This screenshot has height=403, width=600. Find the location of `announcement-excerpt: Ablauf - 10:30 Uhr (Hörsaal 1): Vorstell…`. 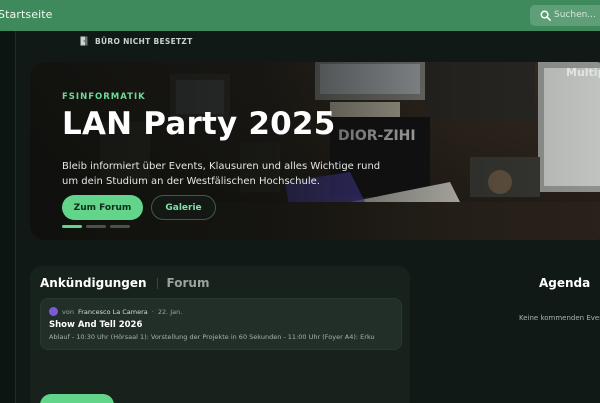

announcement-excerpt: Ablauf - 10:30 Uhr (Hörsaal 1): Vorstell… is located at coordinates (212, 337).